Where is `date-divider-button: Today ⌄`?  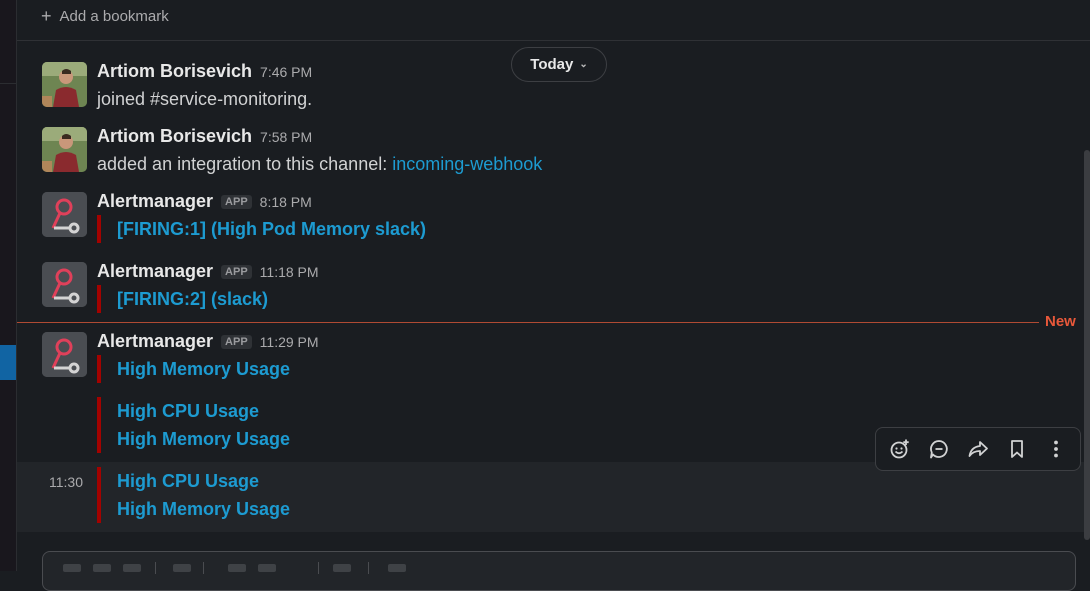 date-divider-button: Today ⌄ is located at coordinates (559, 64).